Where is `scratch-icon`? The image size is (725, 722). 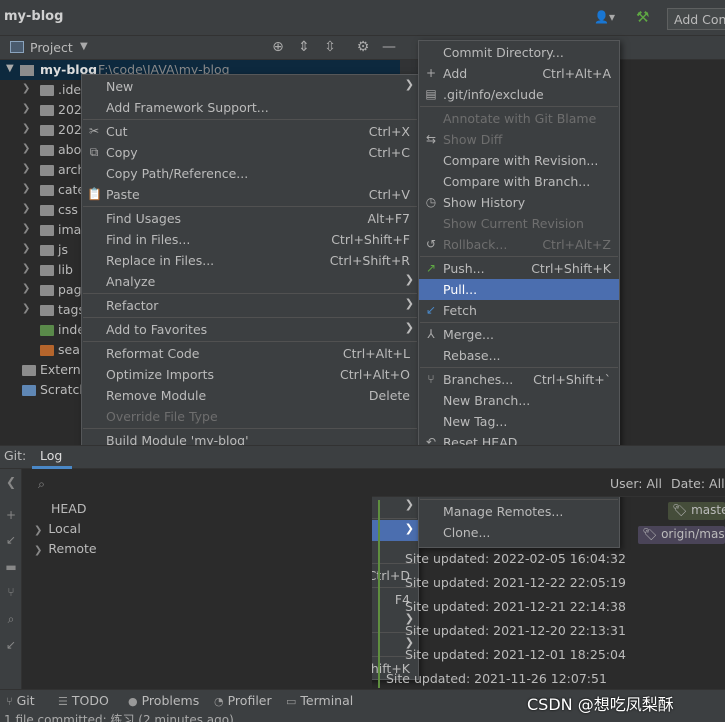
scratch-icon is located at coordinates (29, 390).